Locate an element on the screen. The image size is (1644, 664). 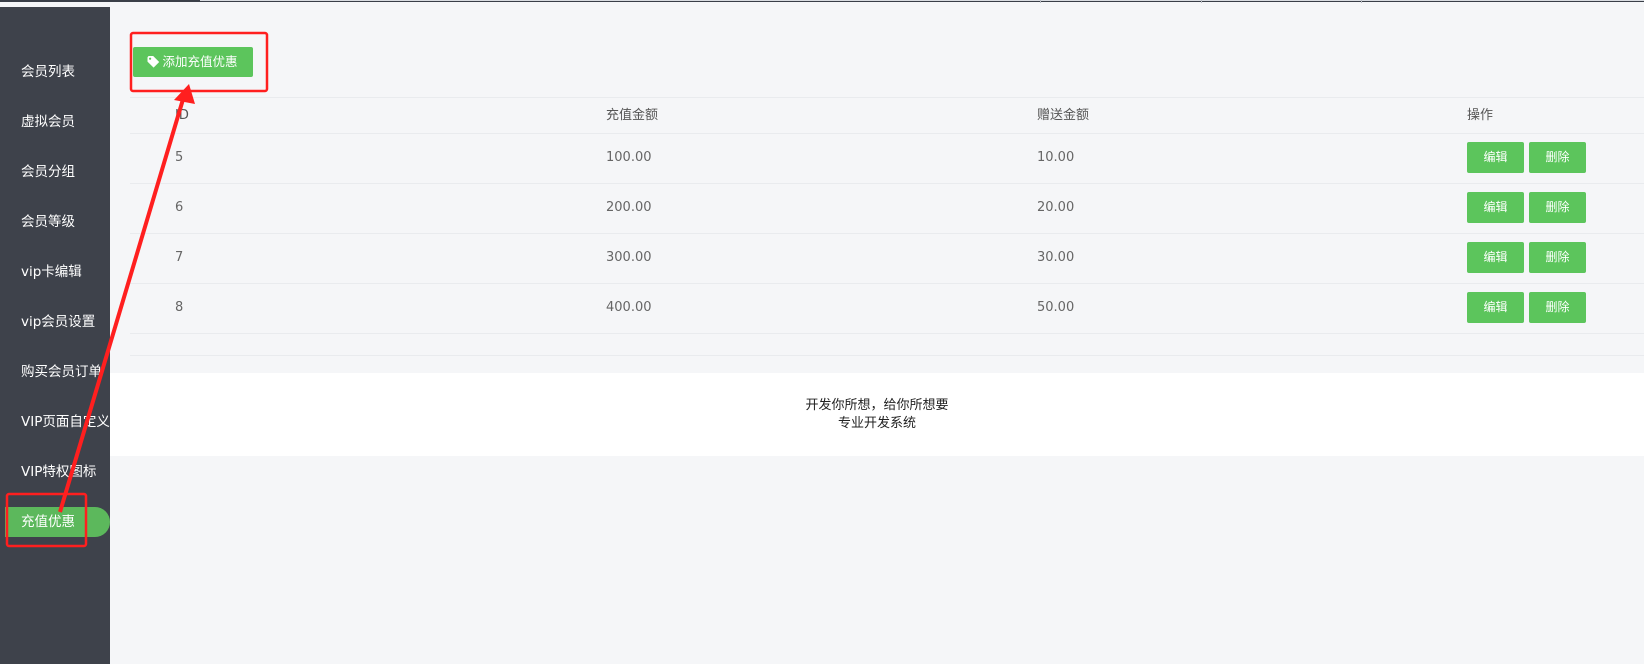
sidebar-item-member-list: 会员列表 is located at coordinates (55, 72).